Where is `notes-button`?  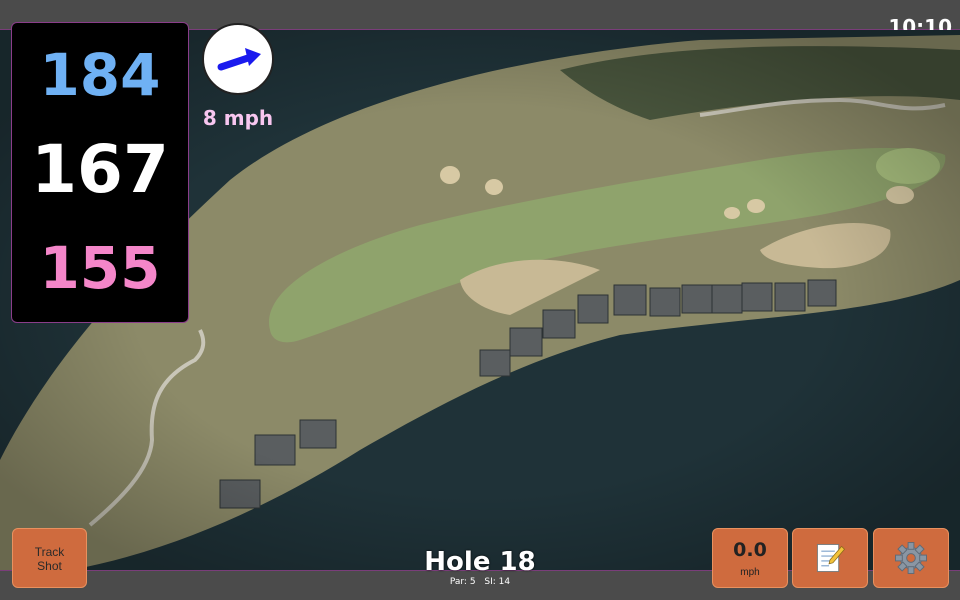
notes-button is located at coordinates (830, 558).